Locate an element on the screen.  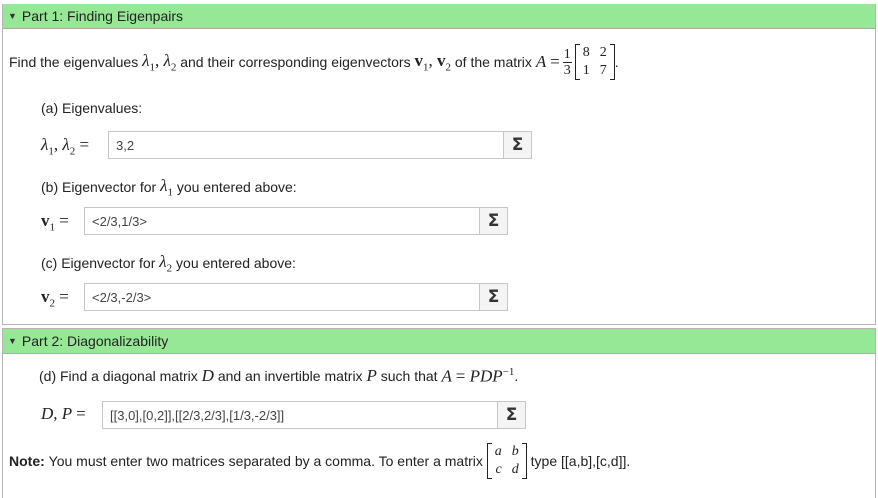
part1-title: Part 1: Finding Eigenpairs is located at coordinates (102, 16).